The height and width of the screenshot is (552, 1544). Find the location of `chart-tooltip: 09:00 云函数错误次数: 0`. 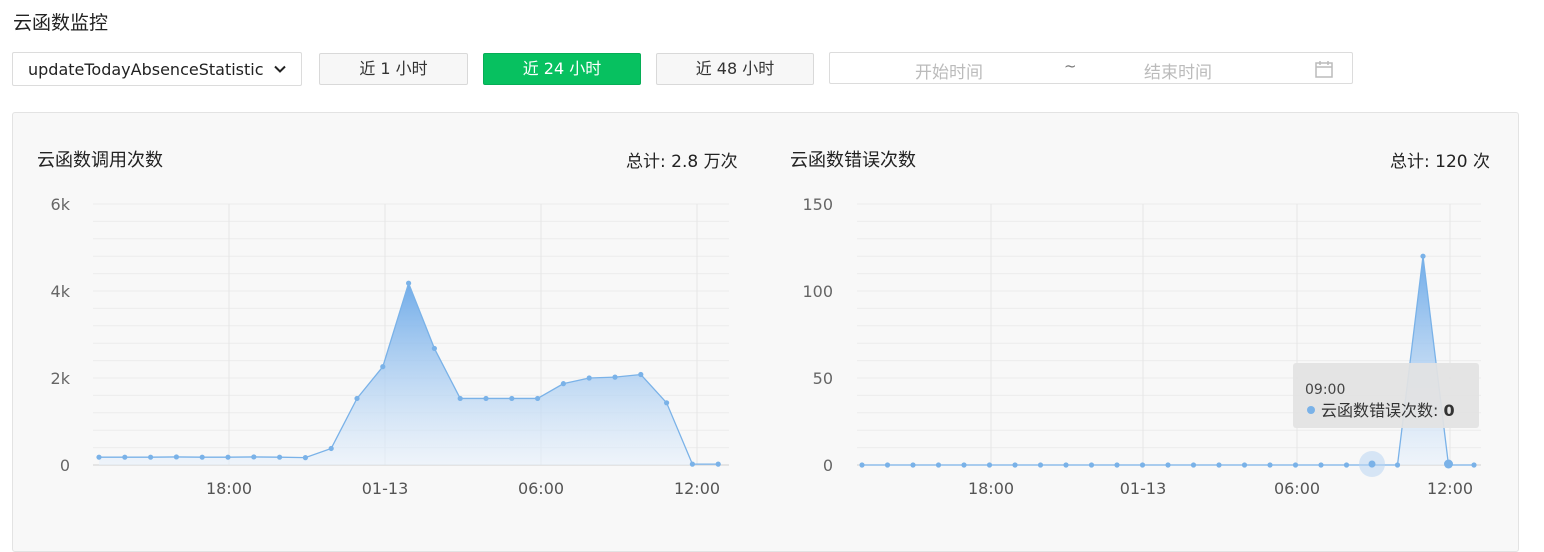

chart-tooltip: 09:00 云函数错误次数: 0 is located at coordinates (1386, 395).